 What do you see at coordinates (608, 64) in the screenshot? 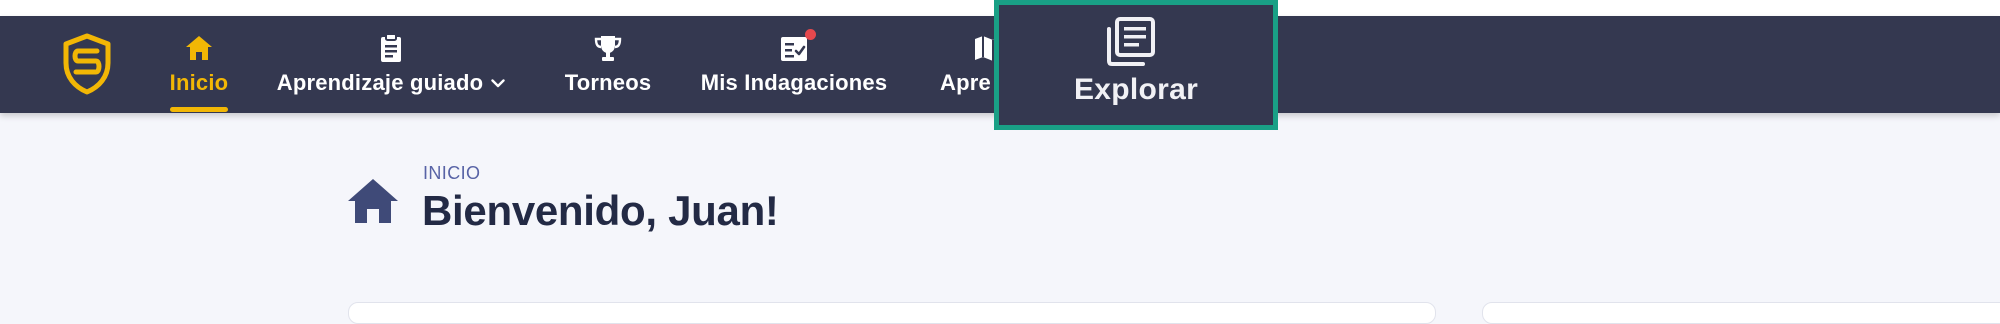
I see `nav-item-torneos: Torneos` at bounding box center [608, 64].